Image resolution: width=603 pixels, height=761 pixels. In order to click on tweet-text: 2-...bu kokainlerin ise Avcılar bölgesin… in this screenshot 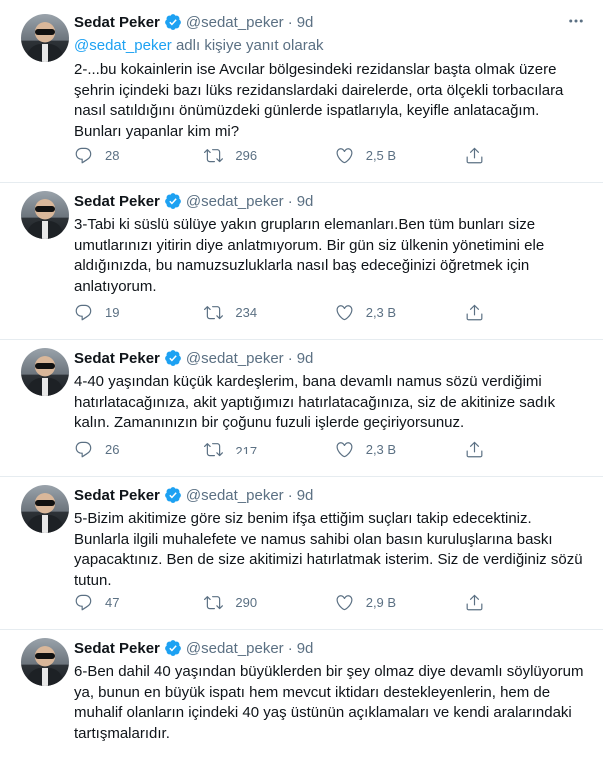, I will do `click(319, 100)`.